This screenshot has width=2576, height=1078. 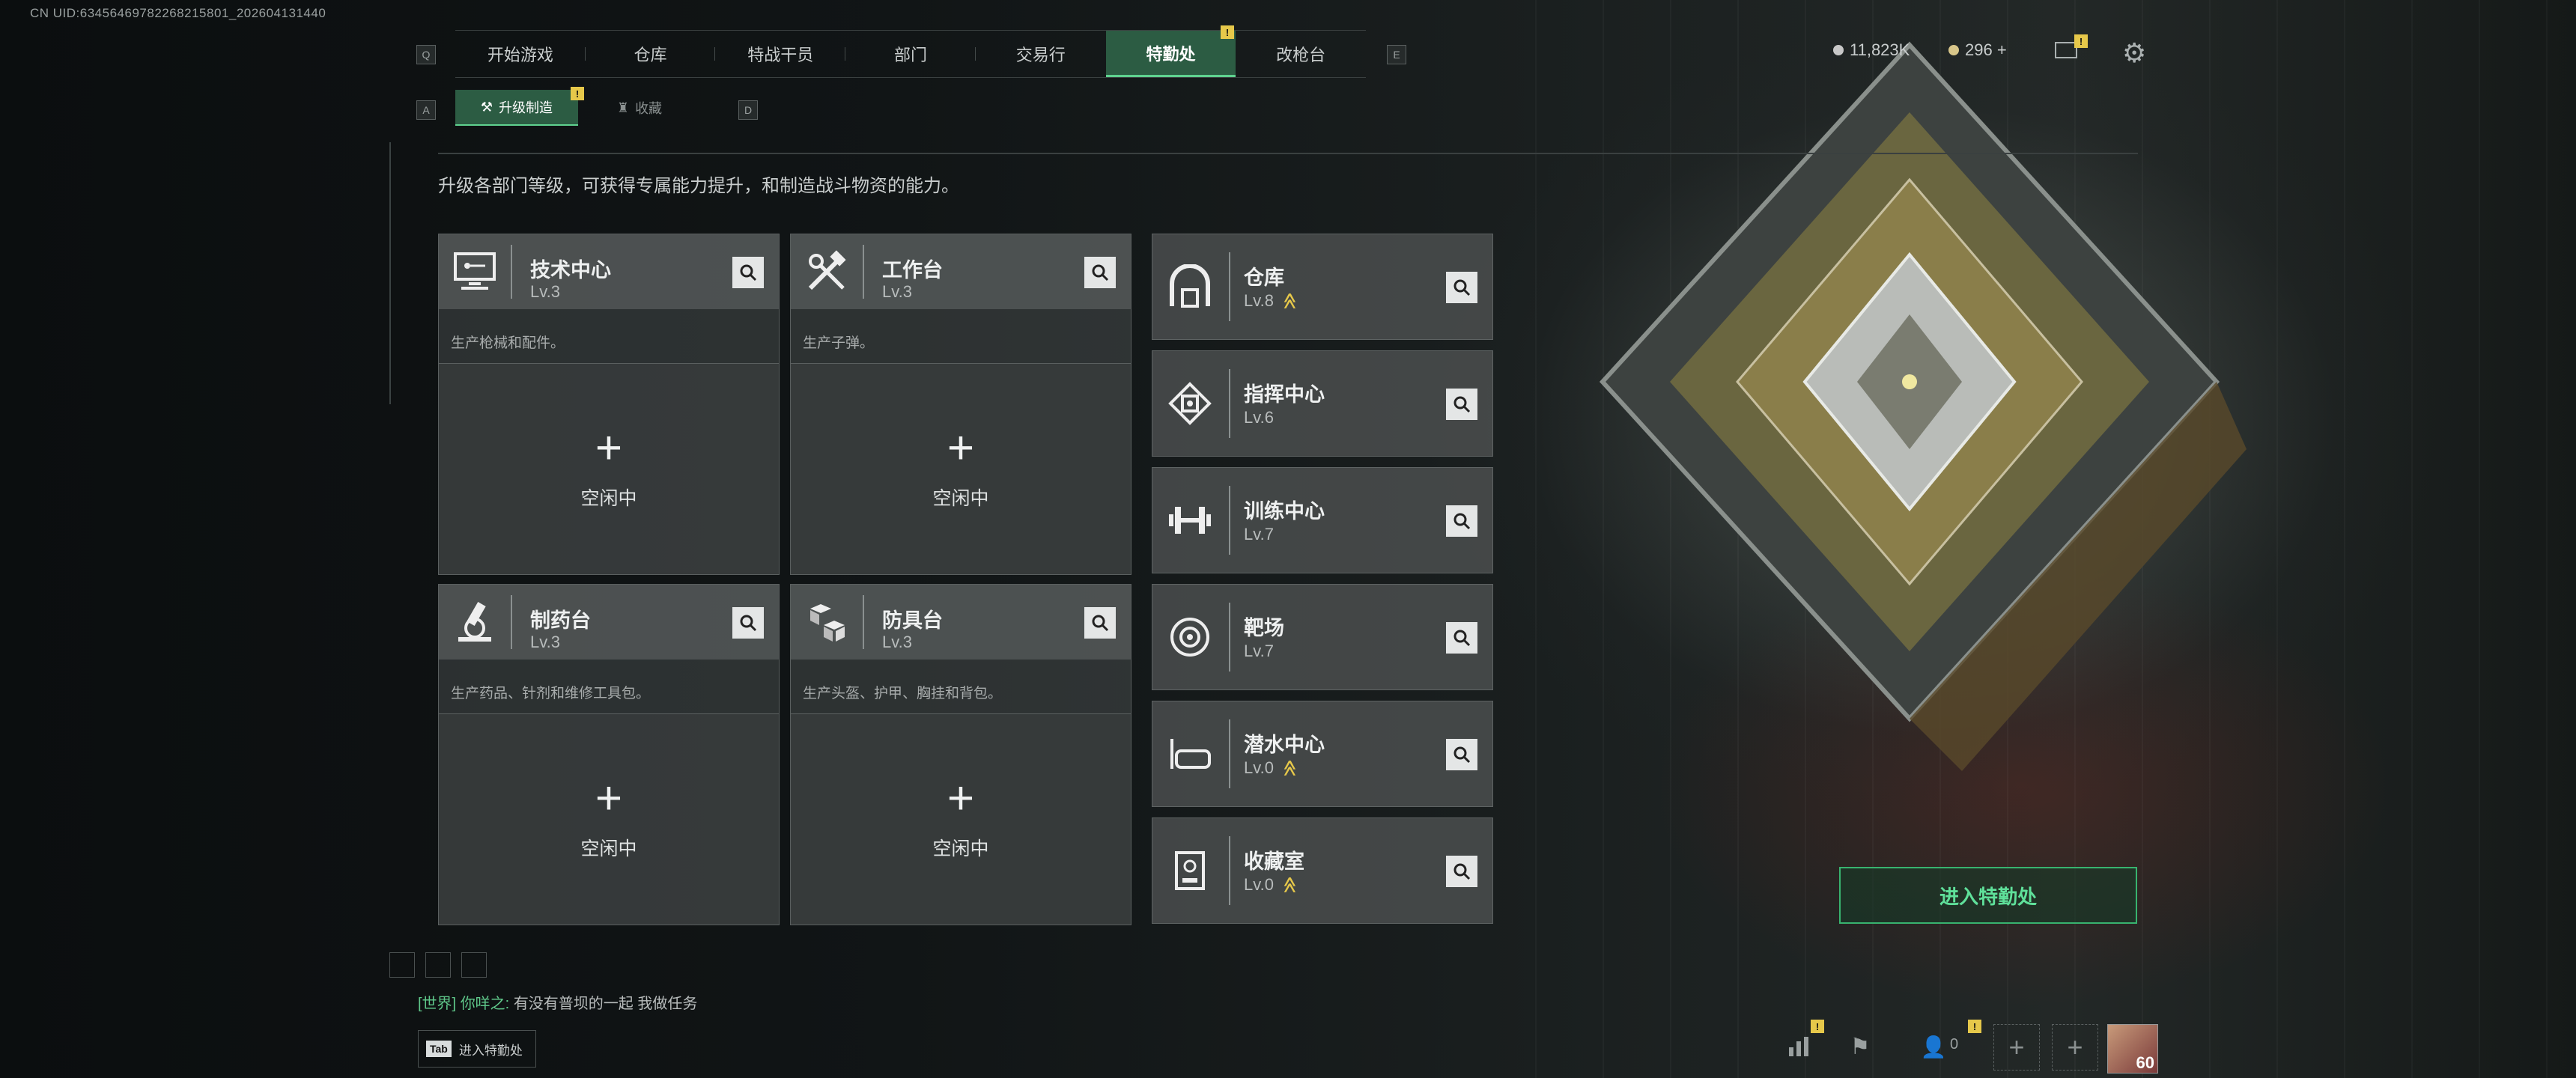 I want to click on facility-warehouse: 仓库 Lv.8 ≪, so click(x=1322, y=287).